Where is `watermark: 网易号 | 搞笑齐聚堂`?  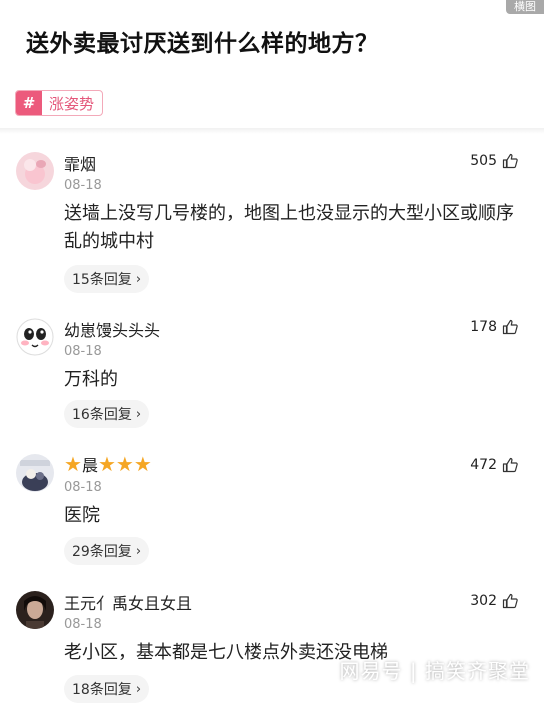
watermark: 网易号 | 搞笑齐聚堂 is located at coordinates (434, 671).